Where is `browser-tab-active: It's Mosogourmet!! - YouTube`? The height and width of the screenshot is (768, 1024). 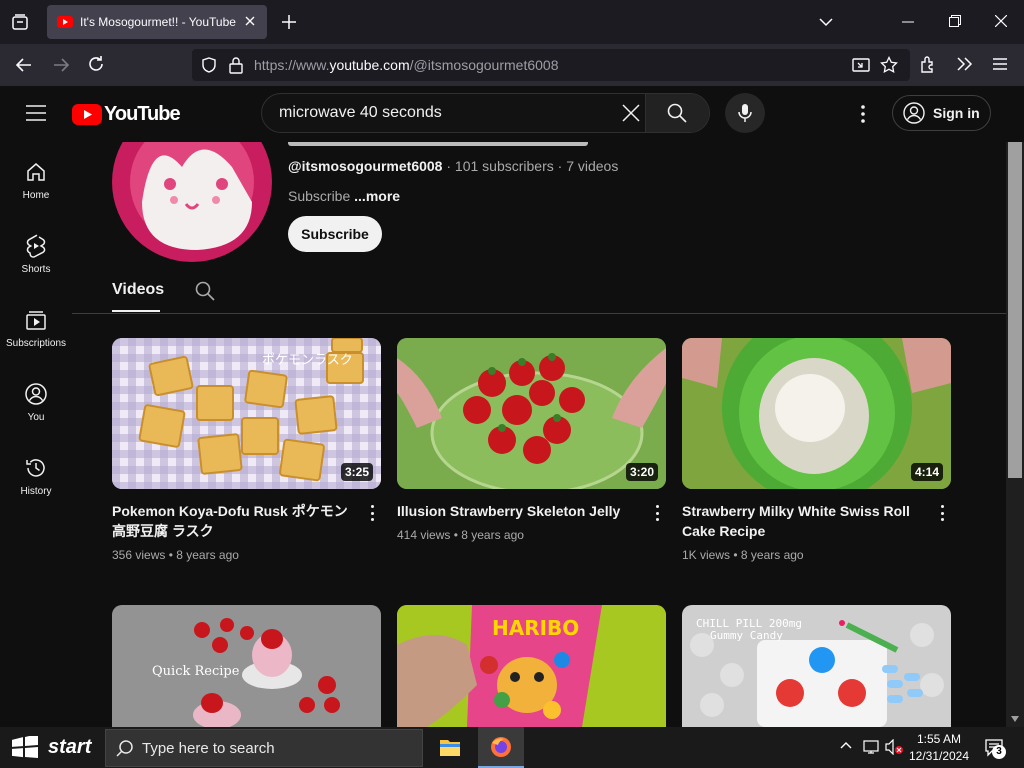
browser-tab-active: It's Mosogourmet!! - YouTube is located at coordinates (157, 22).